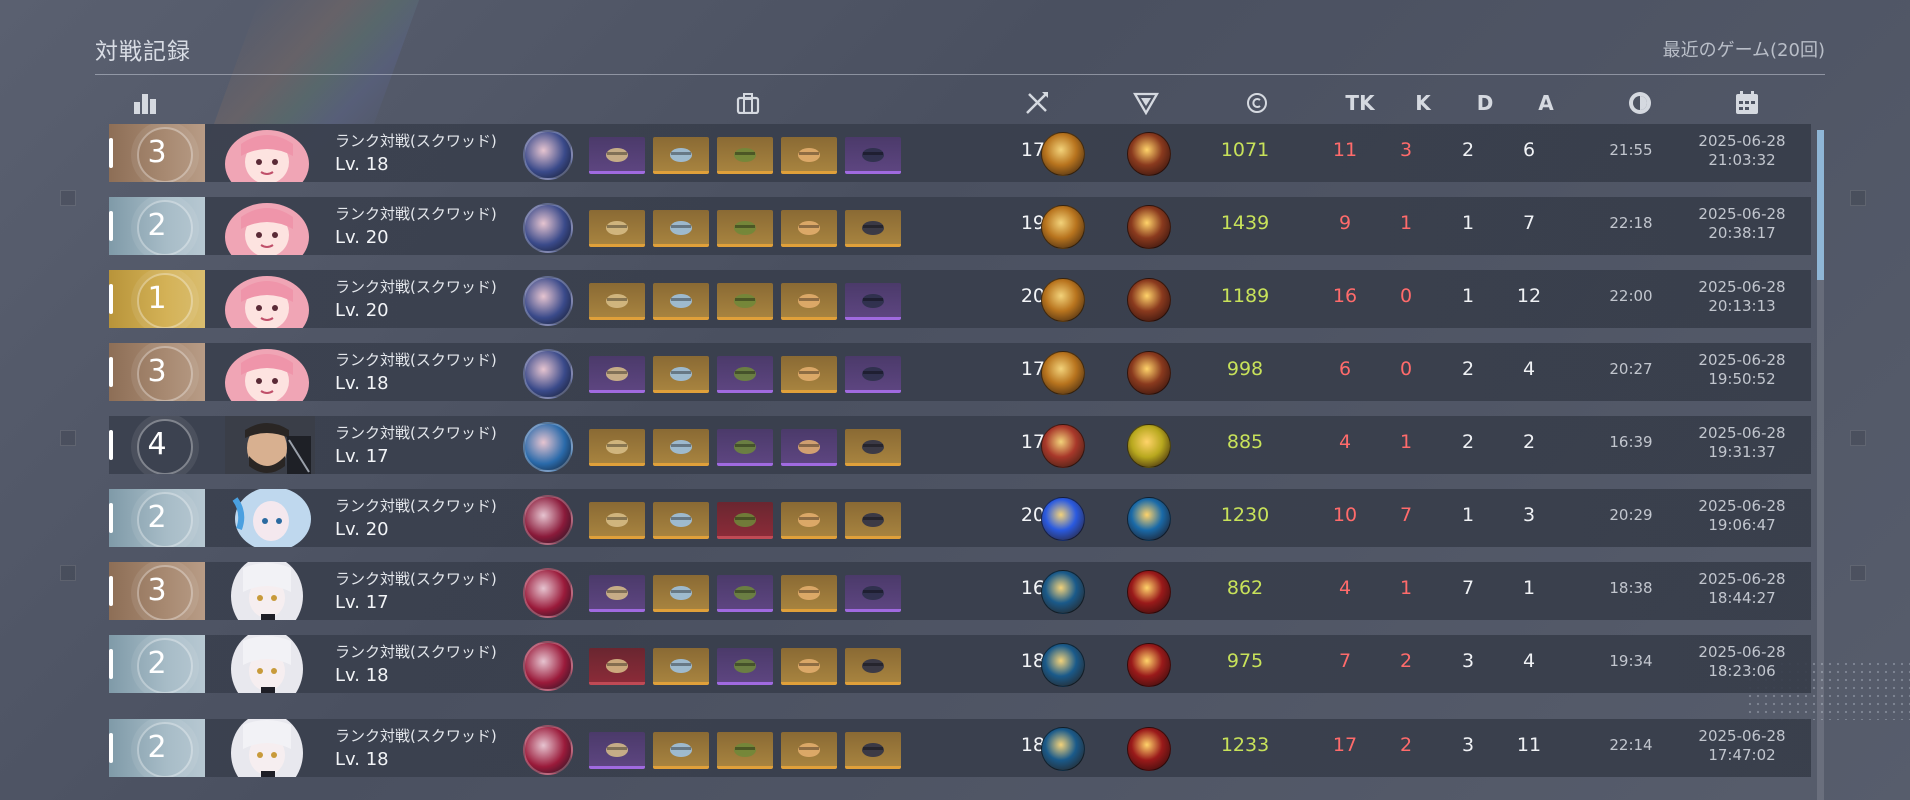 This screenshot has width=1910, height=800. I want to click on rank-badge: 2, so click(157, 226).